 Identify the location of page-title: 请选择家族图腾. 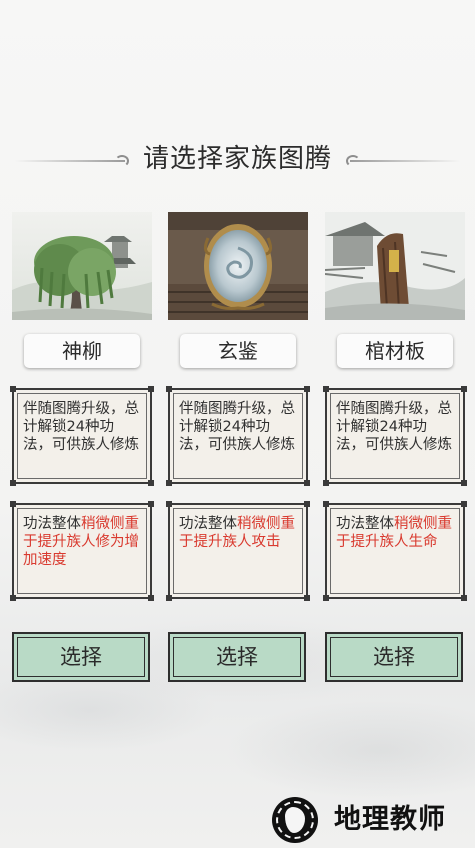
(237, 159).